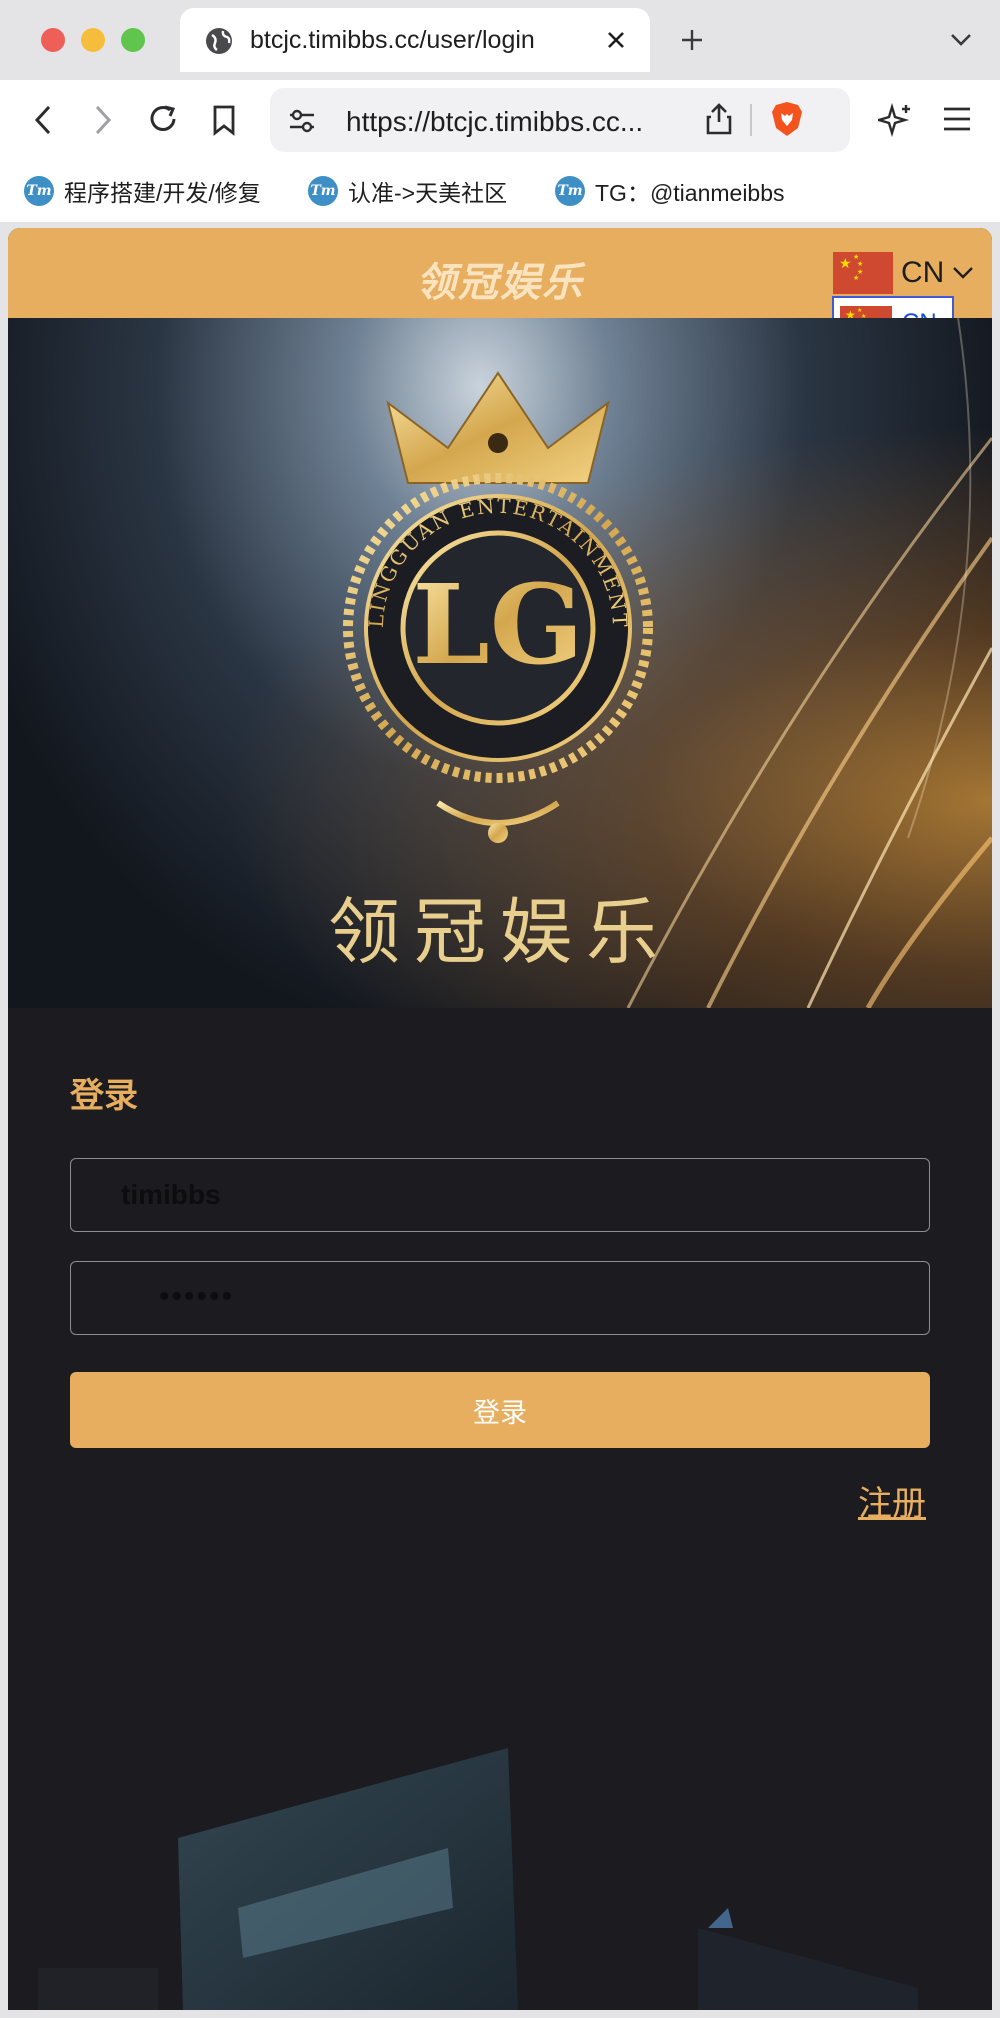  What do you see at coordinates (302, 121) in the screenshot?
I see `site-settings-icon` at bounding box center [302, 121].